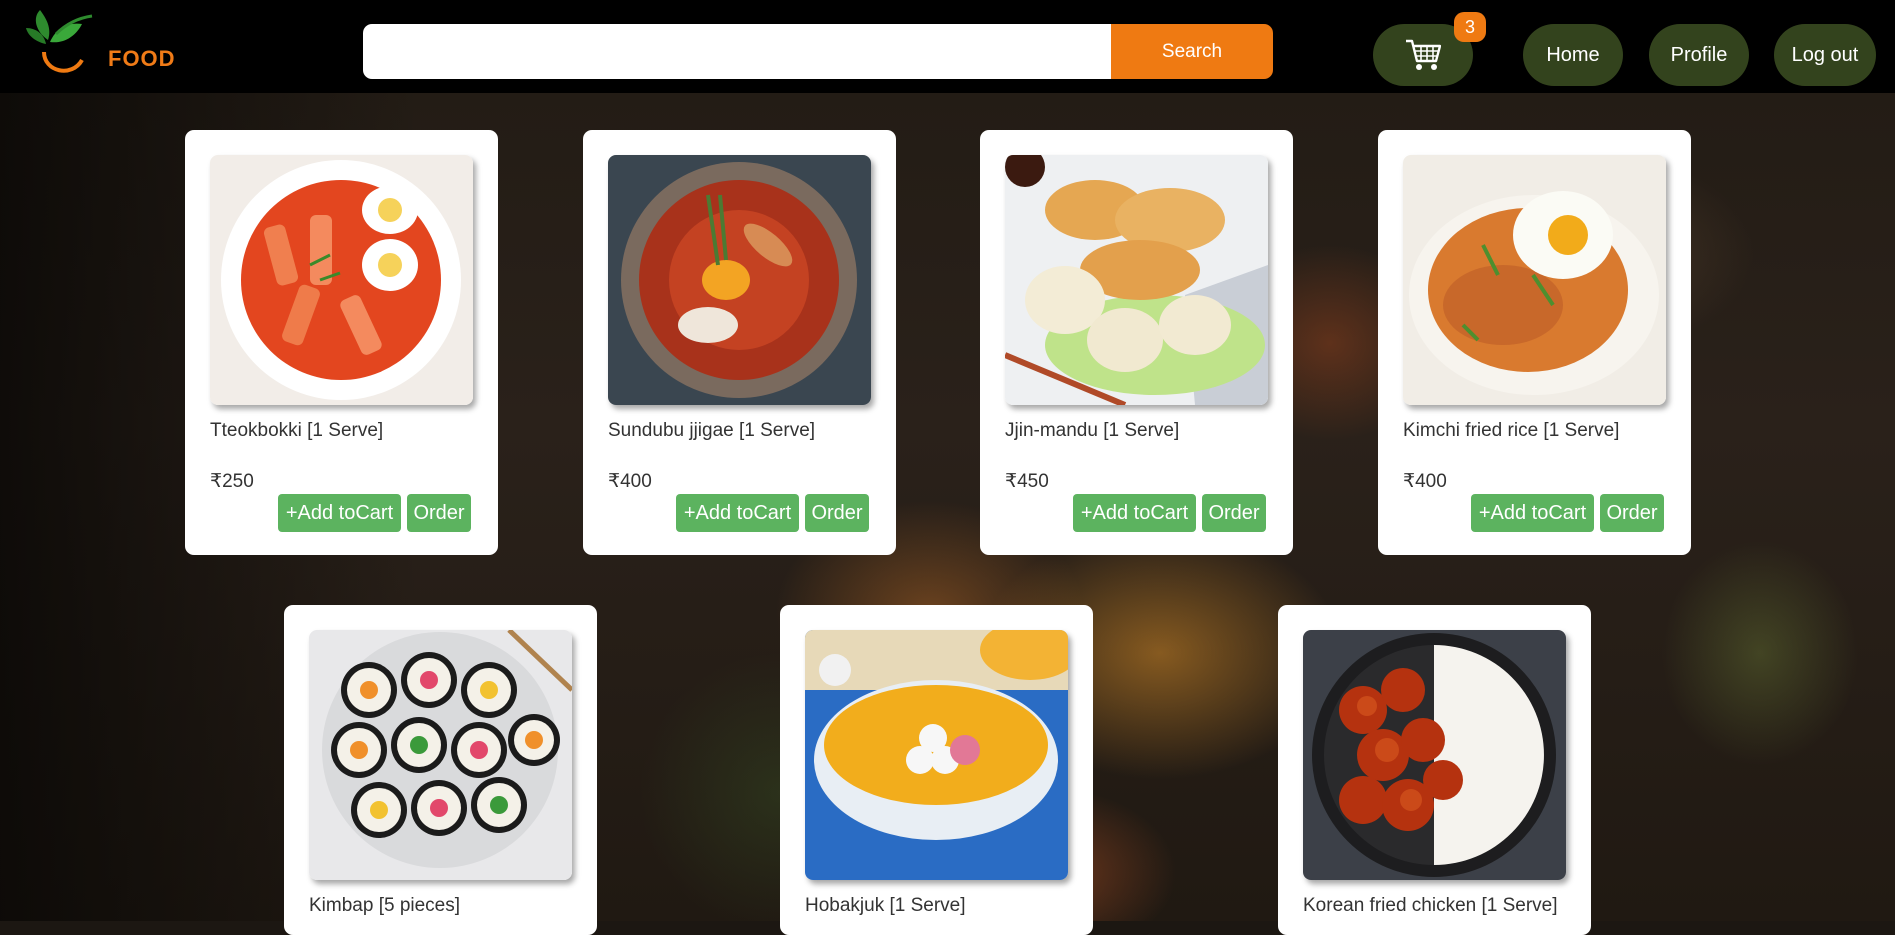 The width and height of the screenshot is (1895, 935). I want to click on search-input, so click(737, 51).